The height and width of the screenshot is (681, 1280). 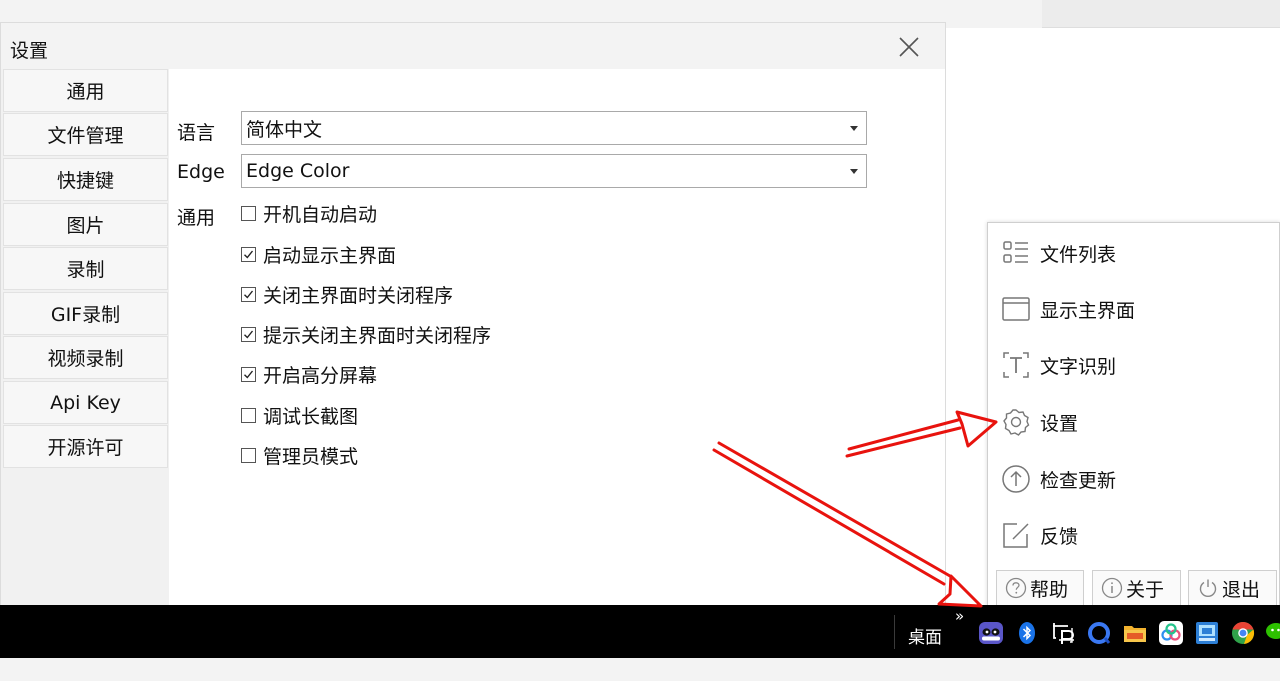 I want to click on option-label: 关闭主界面时关闭程序, so click(x=358, y=295).